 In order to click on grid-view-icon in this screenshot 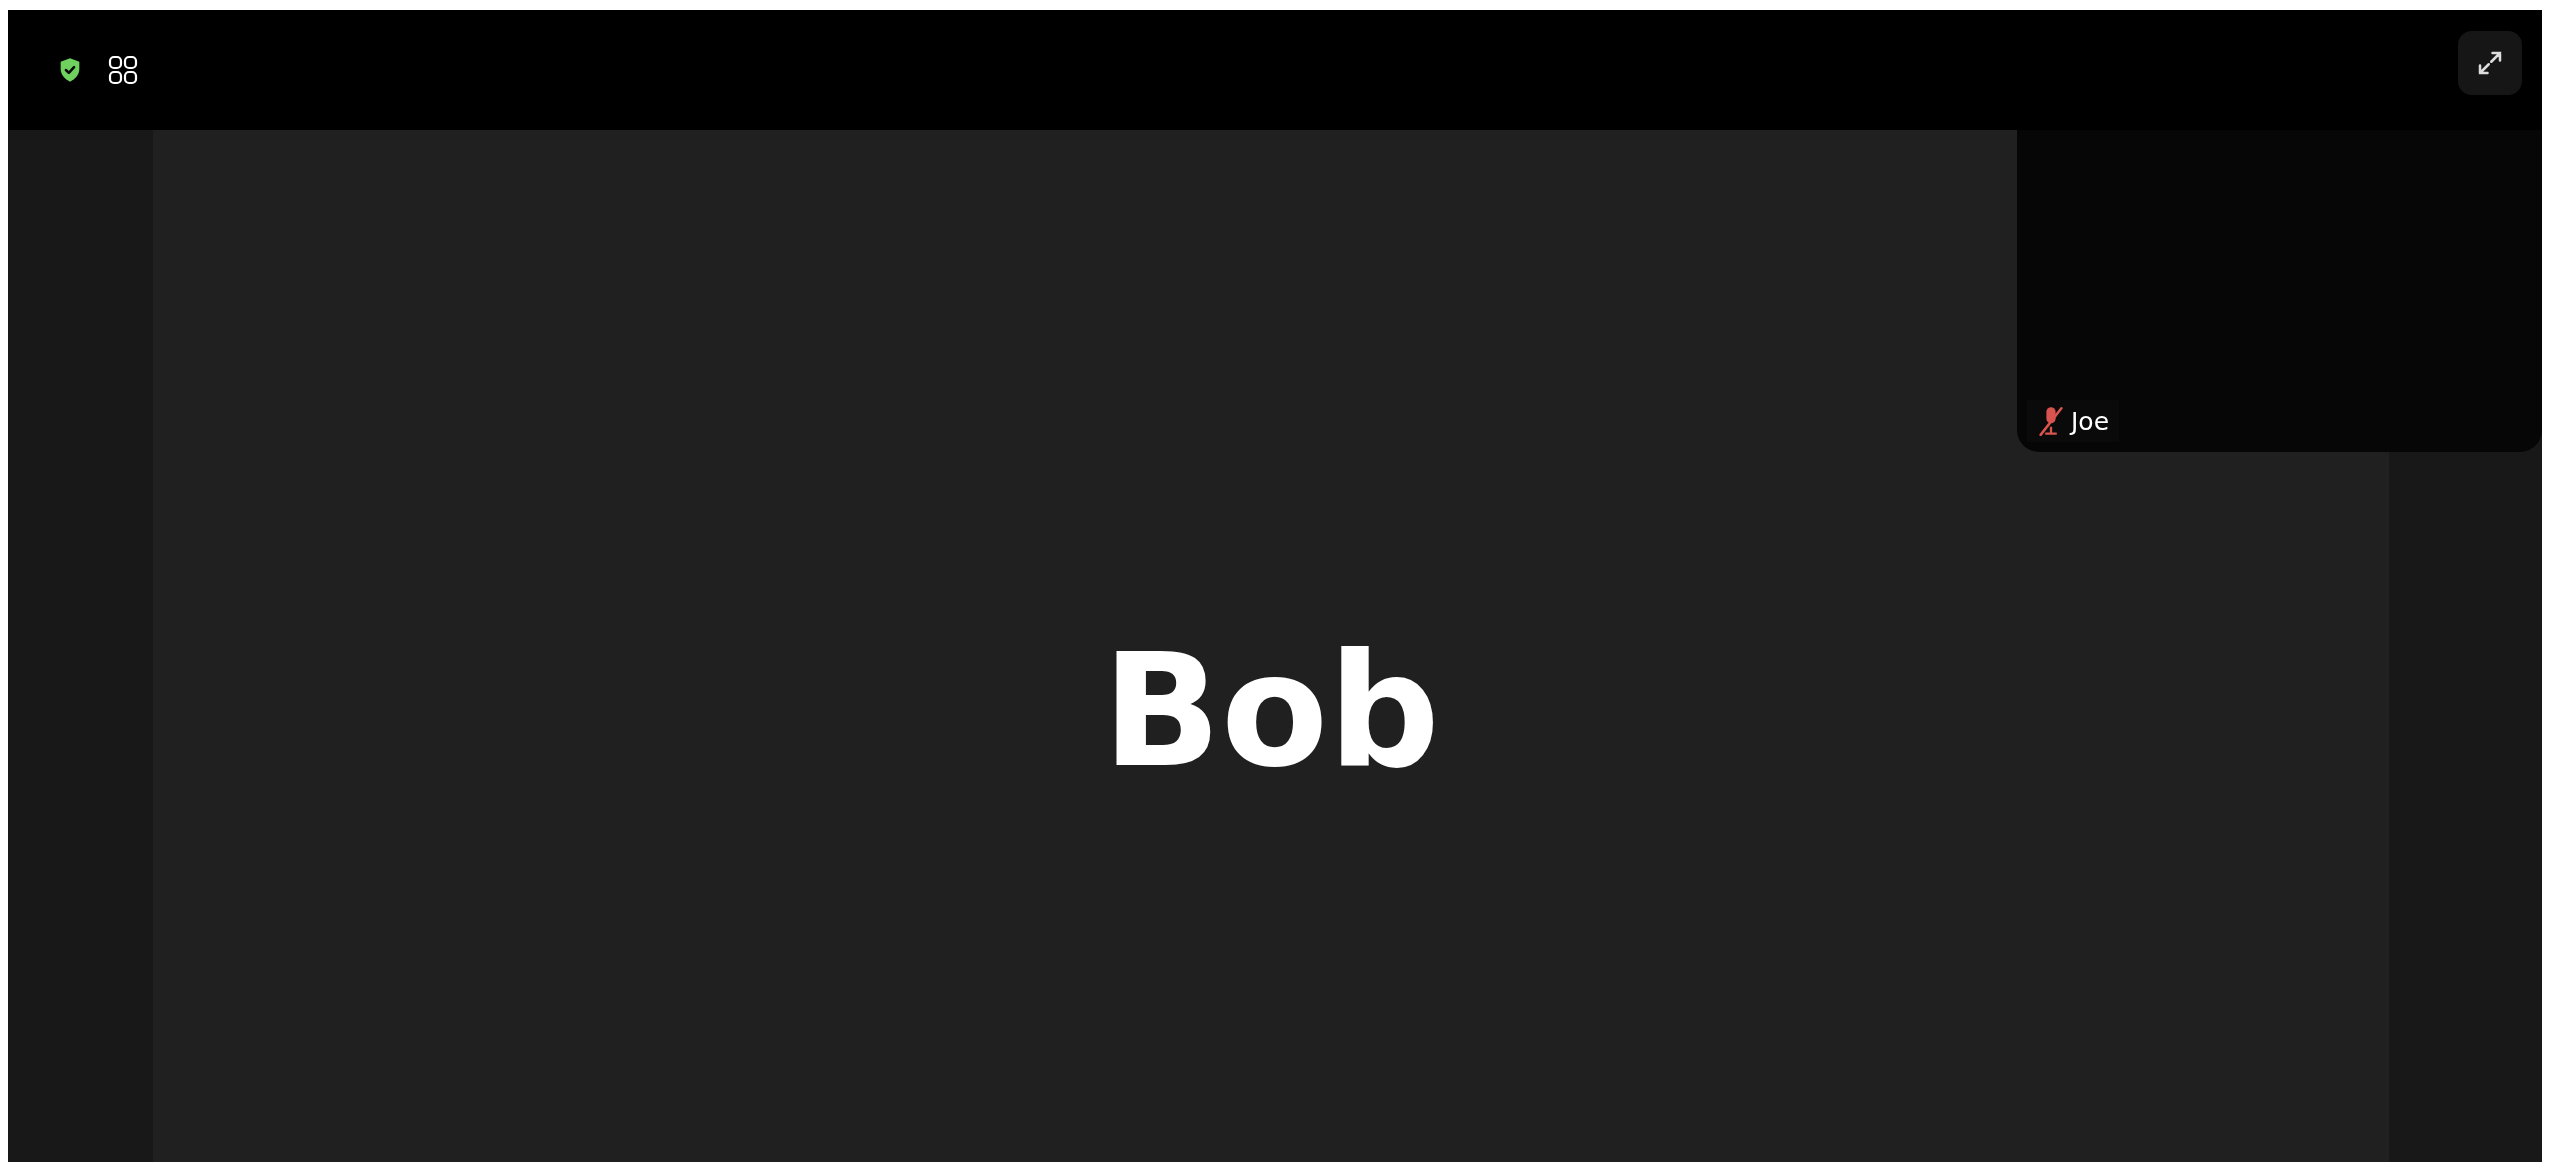, I will do `click(123, 70)`.